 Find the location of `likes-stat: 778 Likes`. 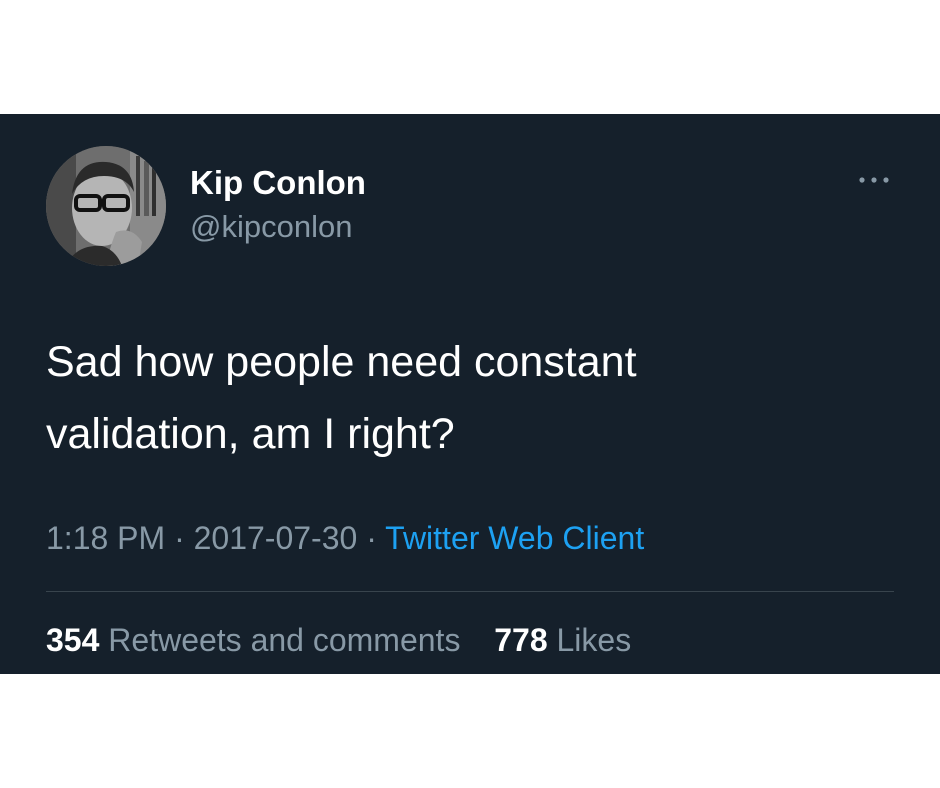

likes-stat: 778 Likes is located at coordinates (558, 640).